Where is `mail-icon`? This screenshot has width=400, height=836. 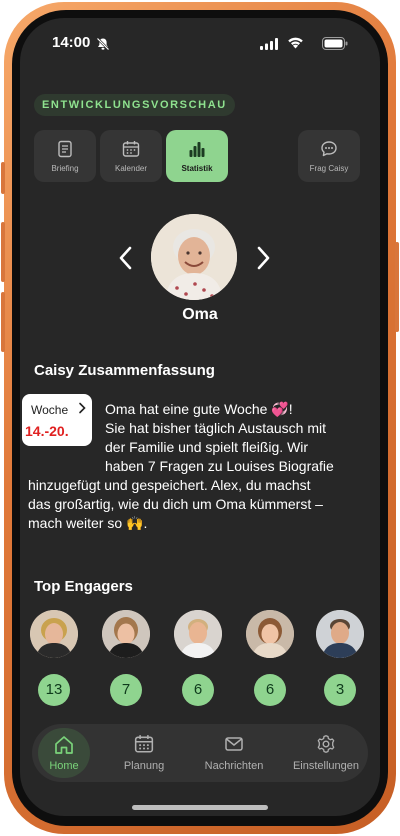 mail-icon is located at coordinates (234, 744).